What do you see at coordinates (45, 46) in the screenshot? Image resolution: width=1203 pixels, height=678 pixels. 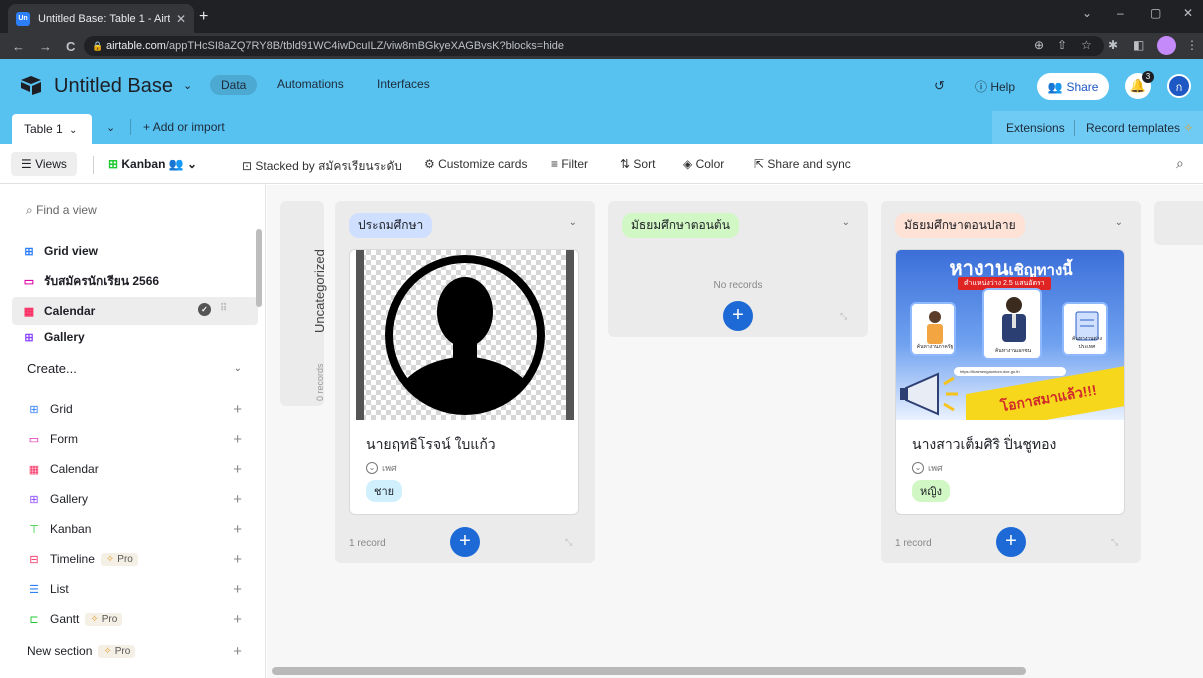 I see `forward-icon: →` at bounding box center [45, 46].